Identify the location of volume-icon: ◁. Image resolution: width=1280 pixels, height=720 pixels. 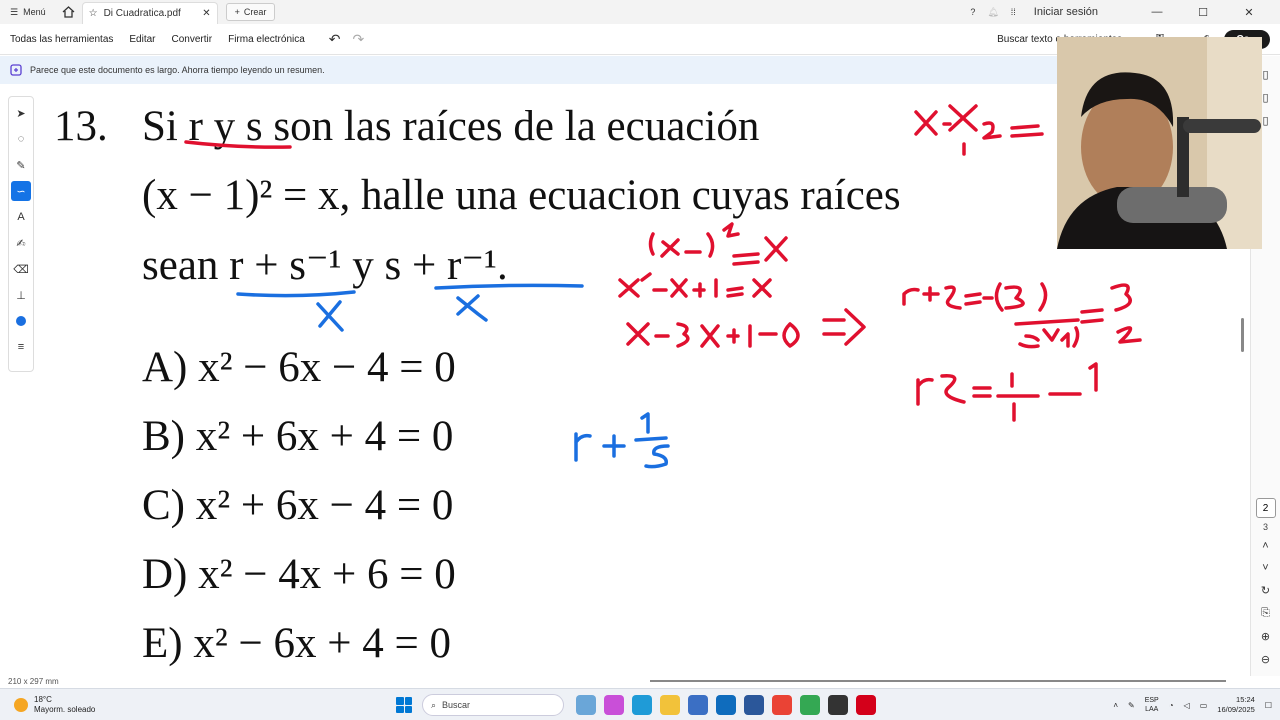
(1187, 705).